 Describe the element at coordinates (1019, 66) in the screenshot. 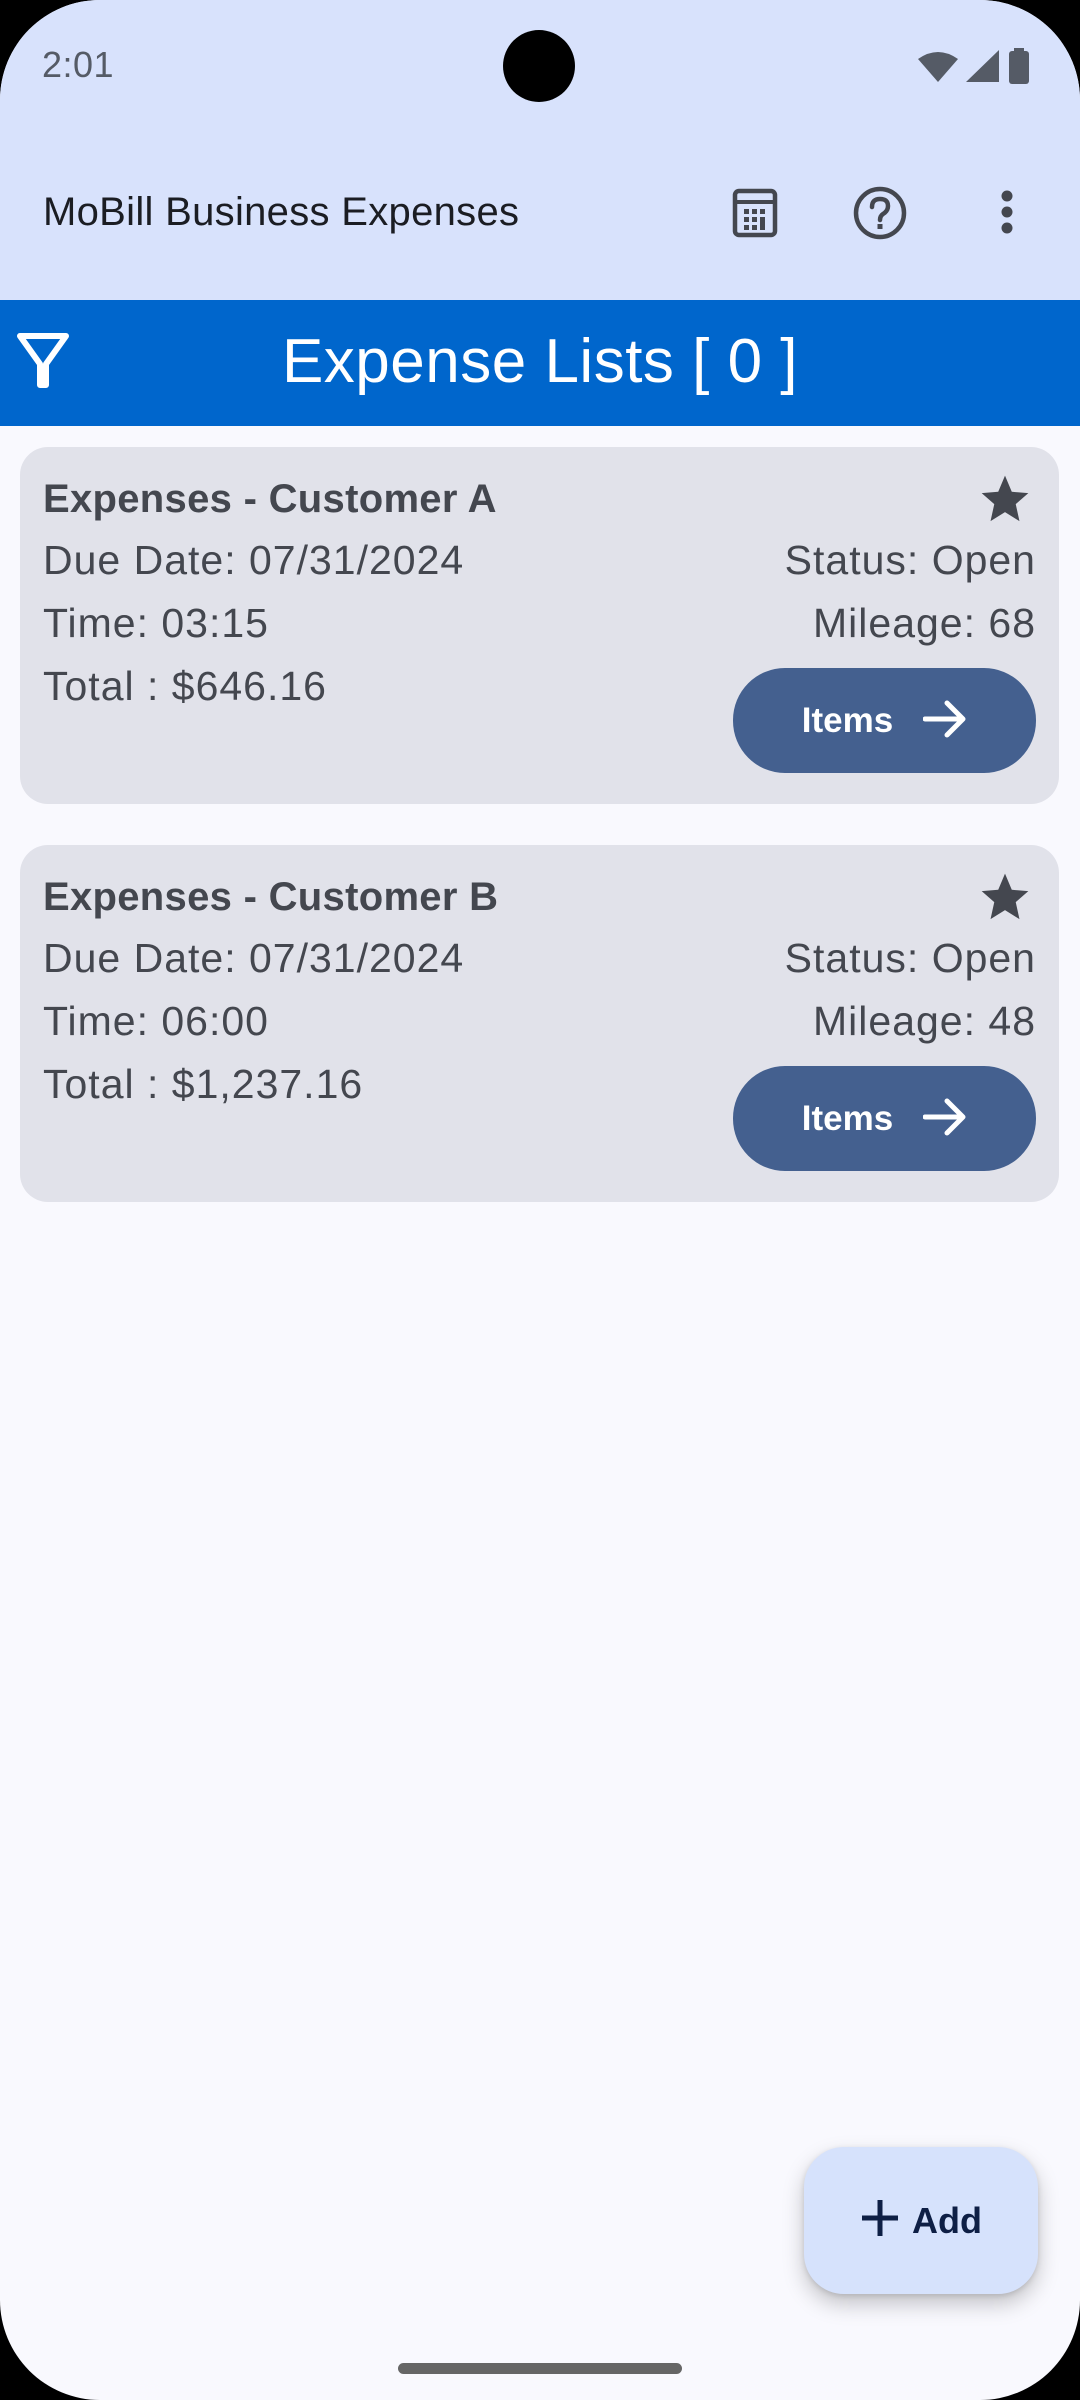

I see `battery-icon` at that location.